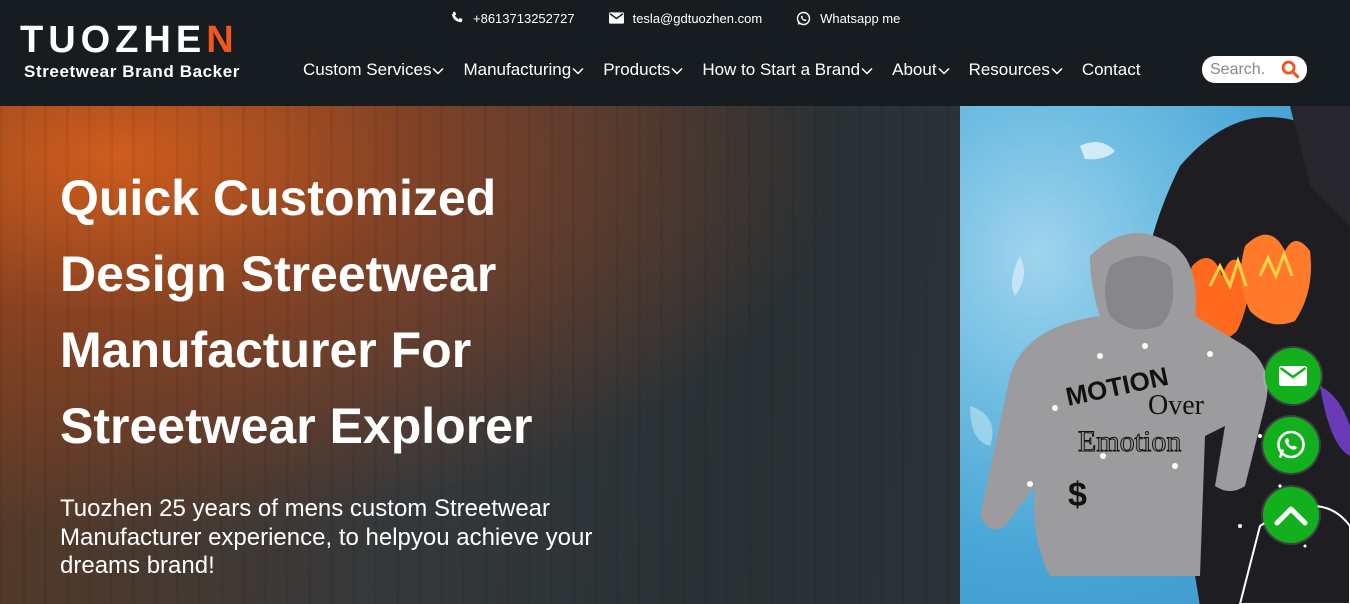 This screenshot has height=604, width=1350. What do you see at coordinates (278, 198) in the screenshot?
I see `hero-title-line: Quick Customized` at bounding box center [278, 198].